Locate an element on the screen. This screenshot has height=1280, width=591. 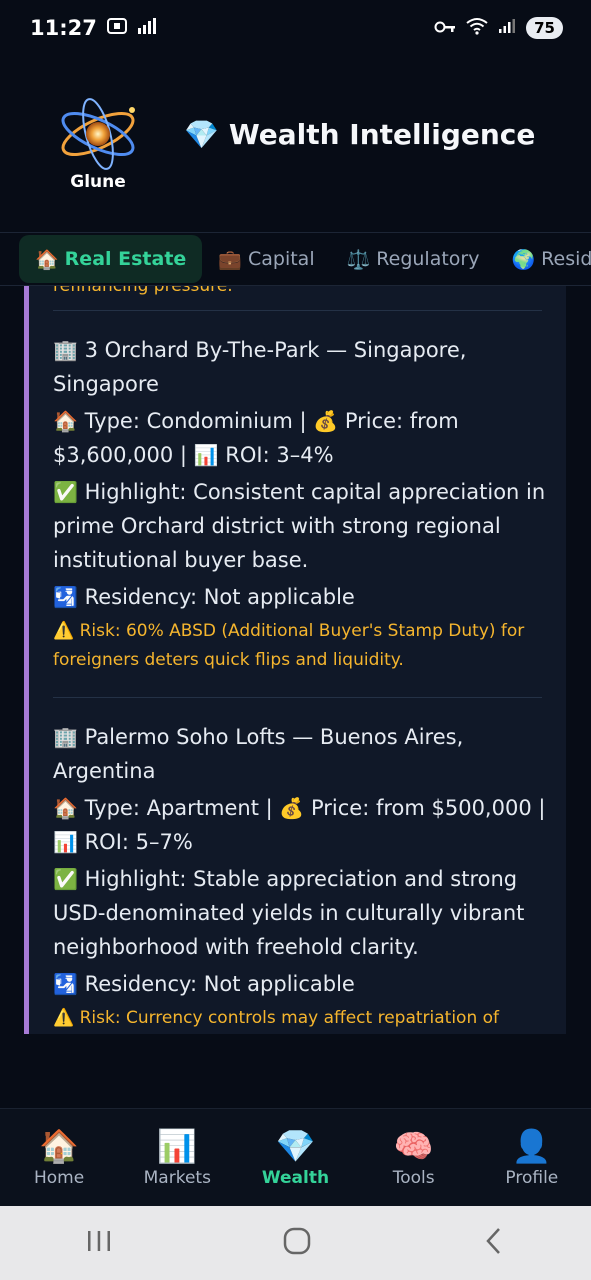
listing-price: Price: from $500,000 | is located at coordinates (428, 808).